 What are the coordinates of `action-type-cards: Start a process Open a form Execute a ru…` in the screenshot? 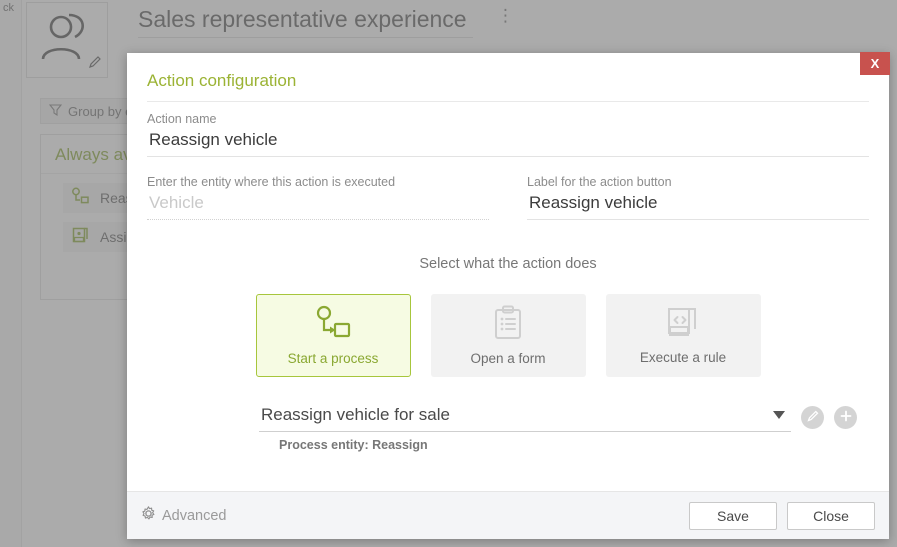 It's located at (508, 335).